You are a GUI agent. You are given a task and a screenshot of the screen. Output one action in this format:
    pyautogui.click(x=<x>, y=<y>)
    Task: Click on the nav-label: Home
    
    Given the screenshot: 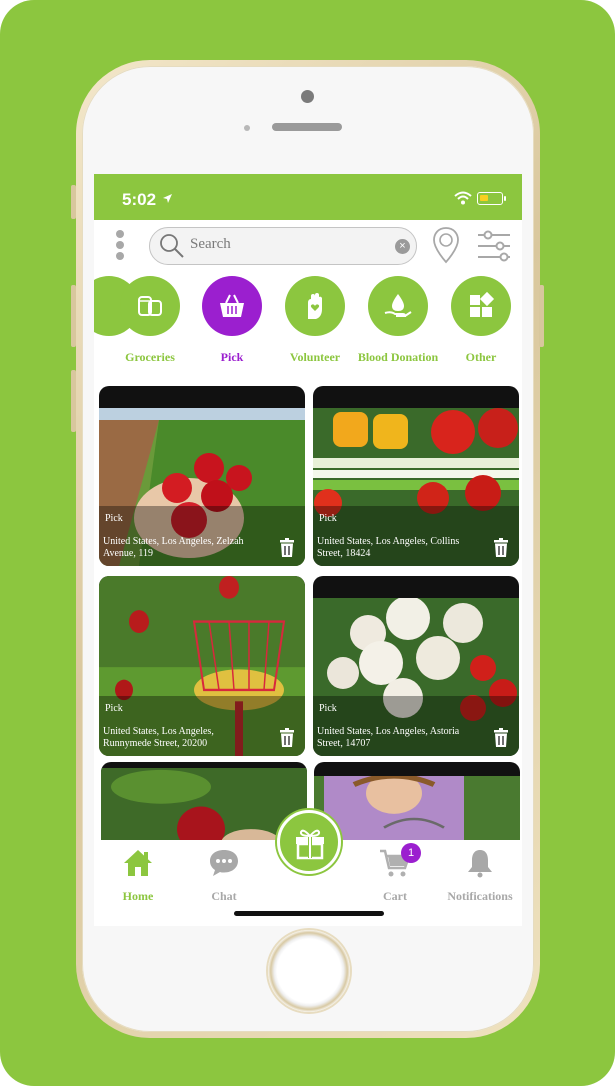 What is the action you would take?
    pyautogui.click(x=138, y=896)
    